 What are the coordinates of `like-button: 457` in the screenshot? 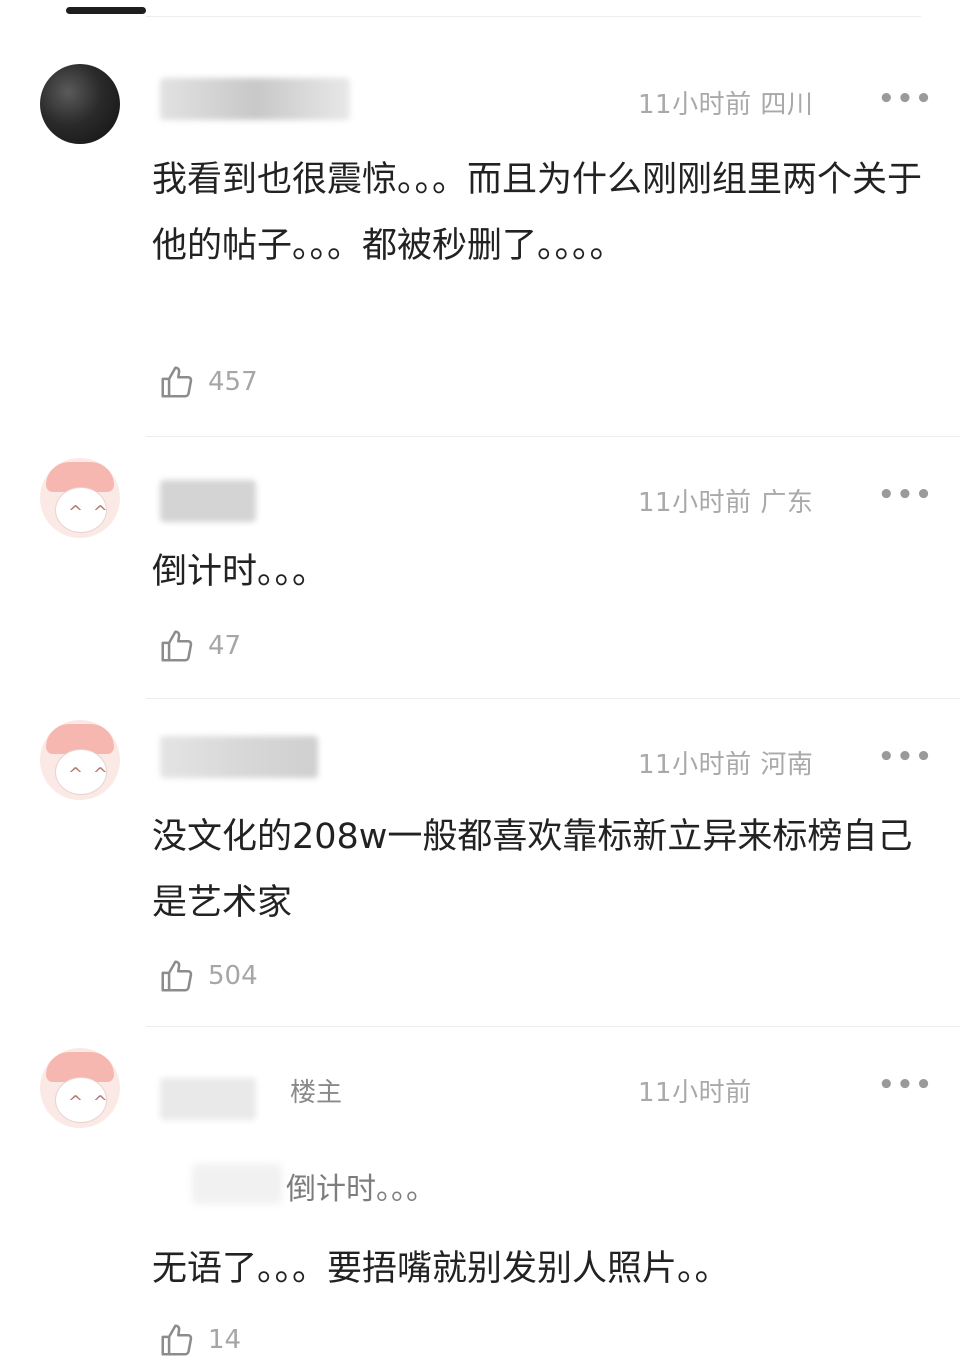 It's located at (208, 382).